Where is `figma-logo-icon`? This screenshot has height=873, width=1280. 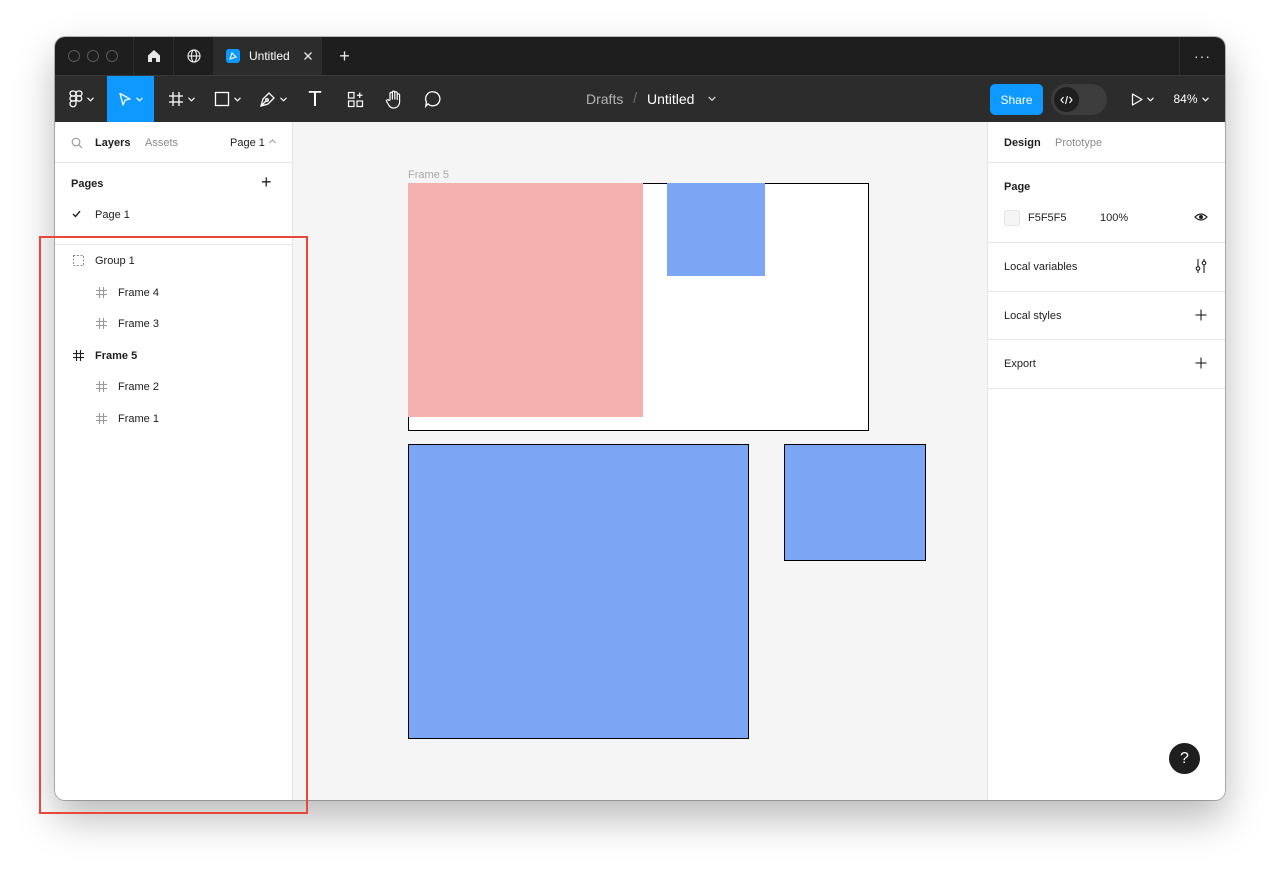 figma-logo-icon is located at coordinates (75, 99).